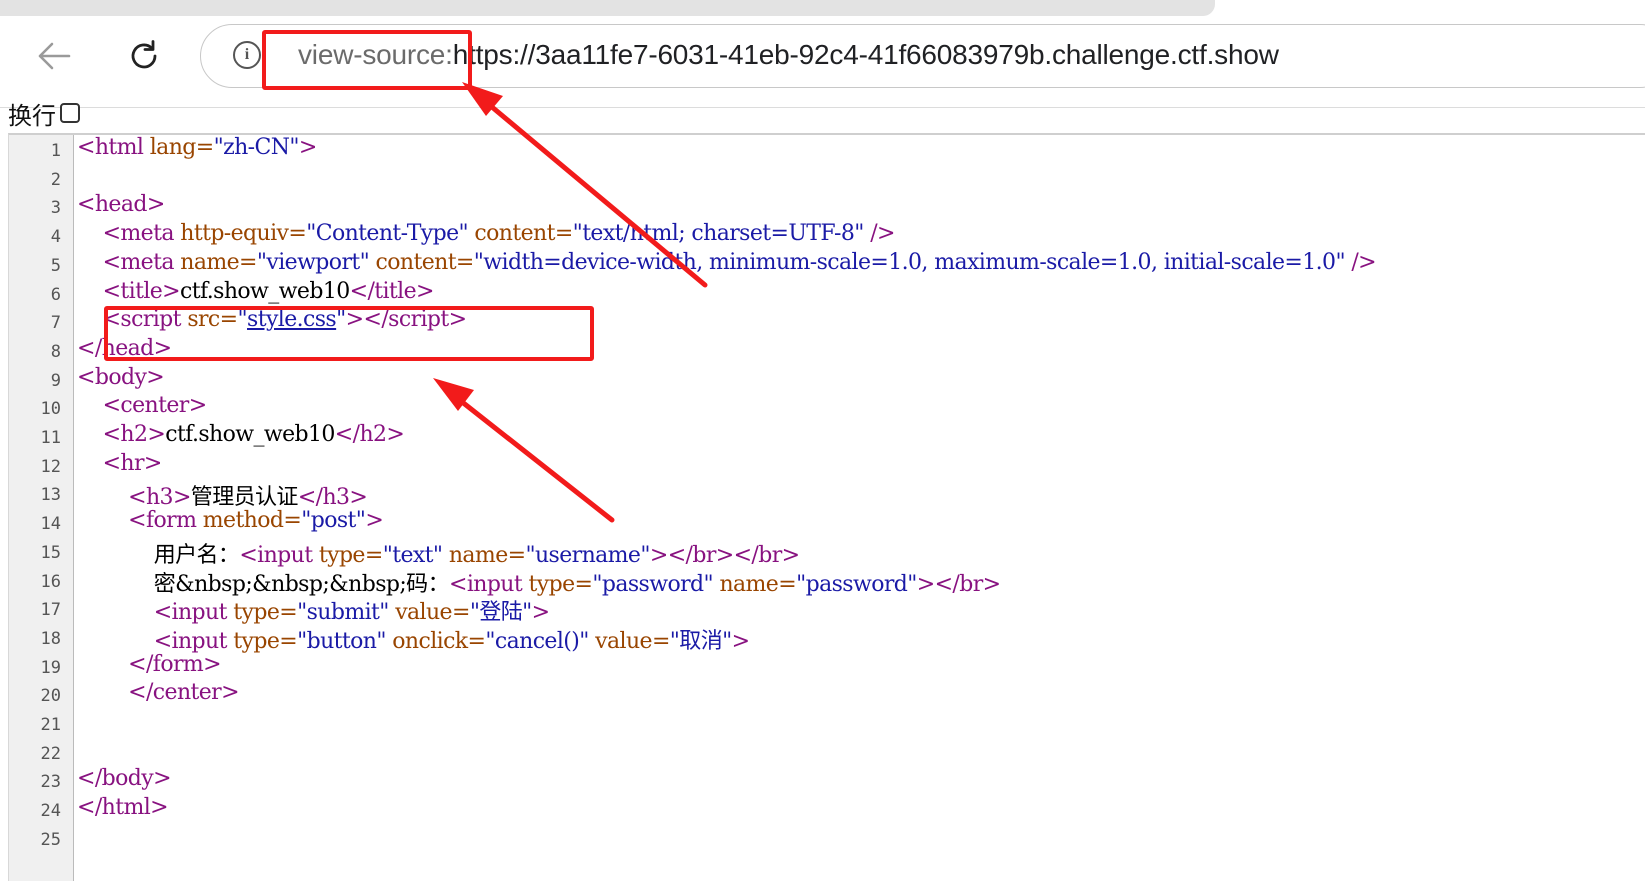 This screenshot has width=1645, height=881. What do you see at coordinates (827, 666) in the screenshot?
I see `source-line: 19 </form>` at bounding box center [827, 666].